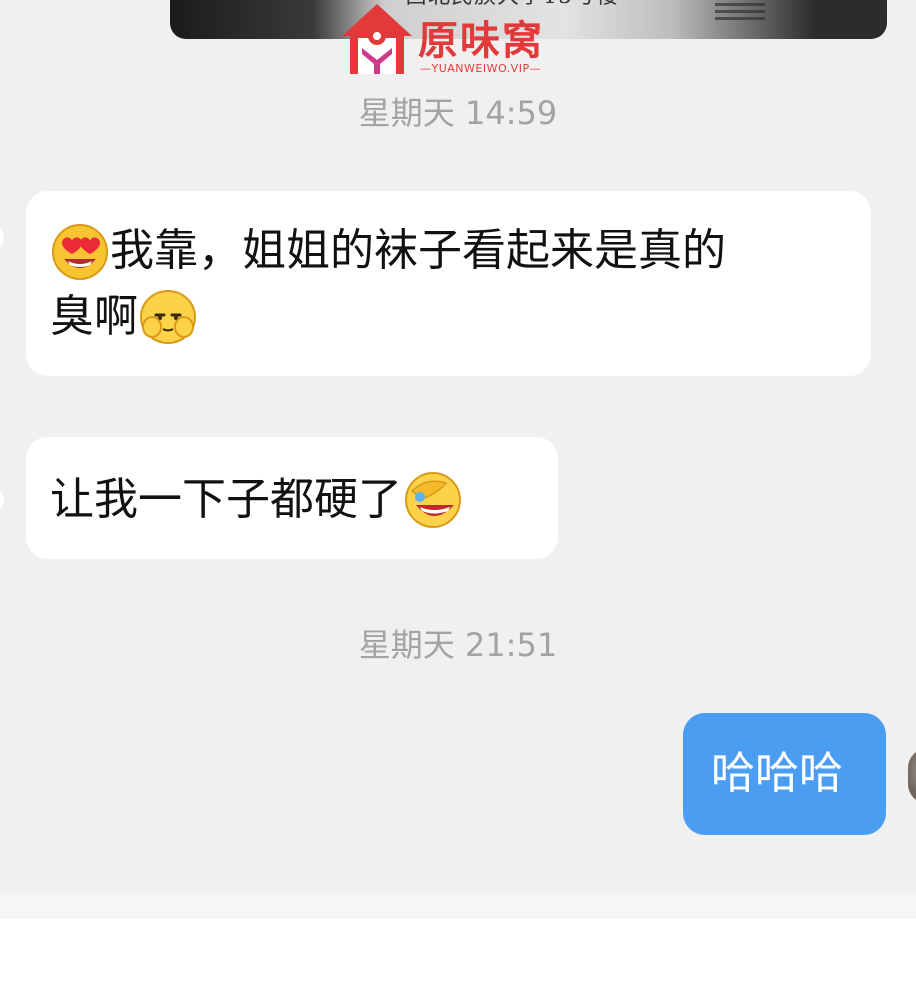  Describe the element at coordinates (168, 317) in the screenshot. I see `blushing-face-emoji-icon` at that location.